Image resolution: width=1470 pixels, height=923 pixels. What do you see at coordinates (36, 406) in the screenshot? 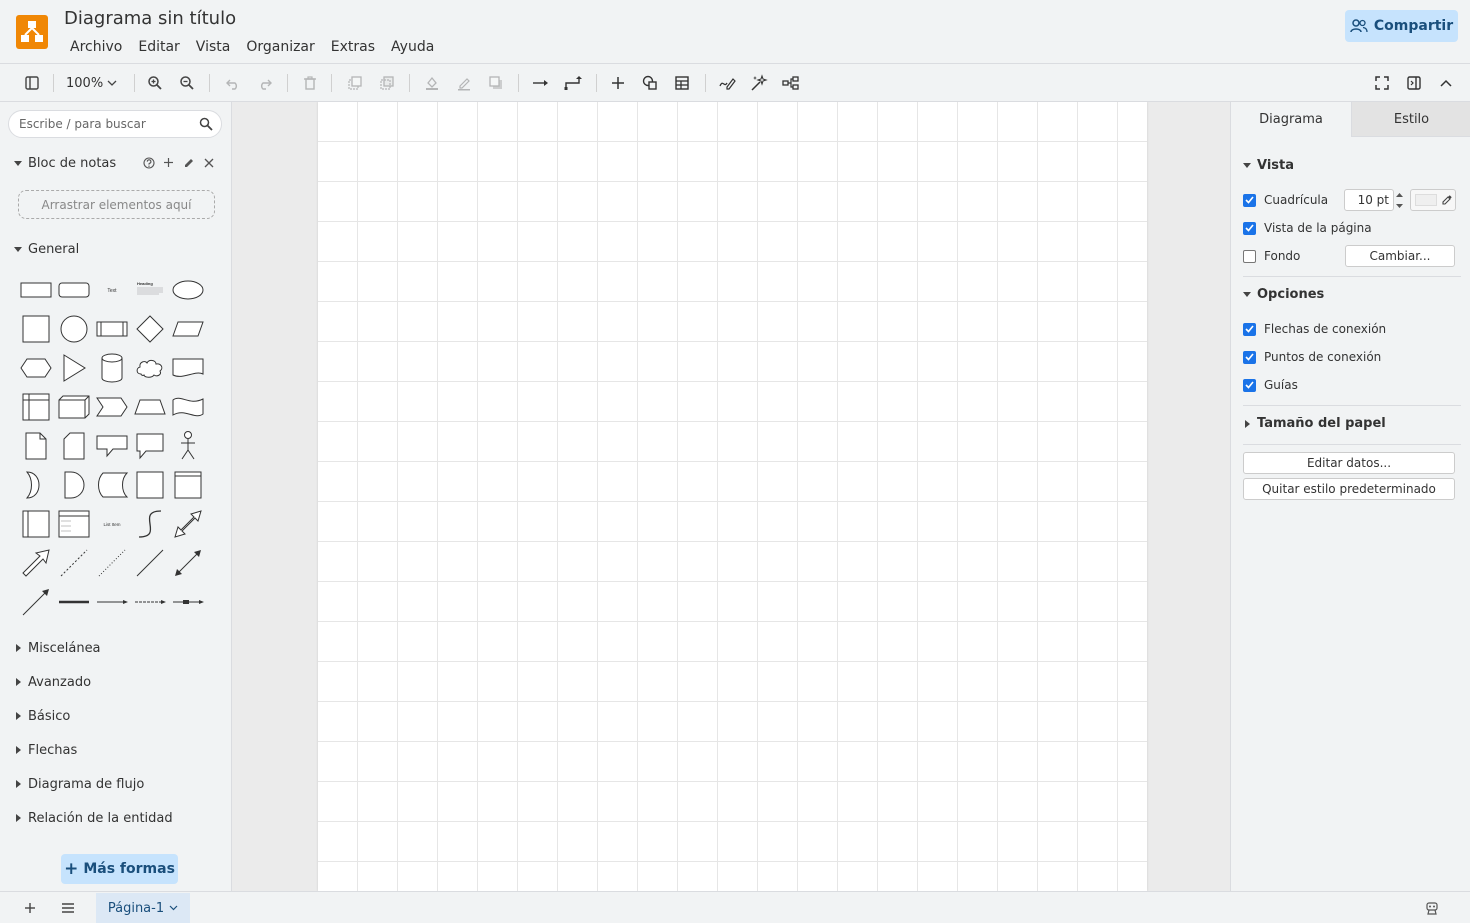
I see `internal-storage-shape` at bounding box center [36, 406].